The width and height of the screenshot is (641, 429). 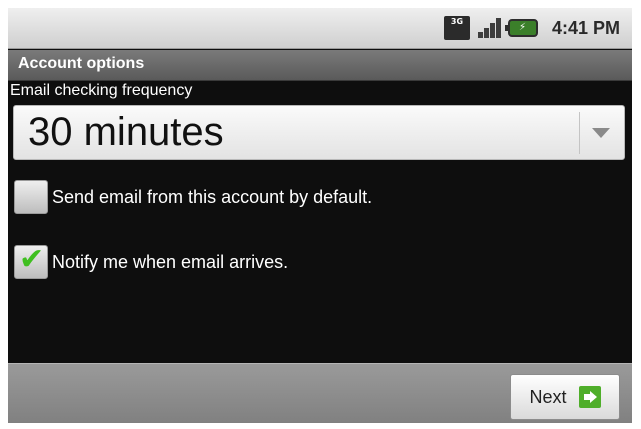 What do you see at coordinates (170, 261) in the screenshot?
I see `notify-label: Notify me when email arrives.` at bounding box center [170, 261].